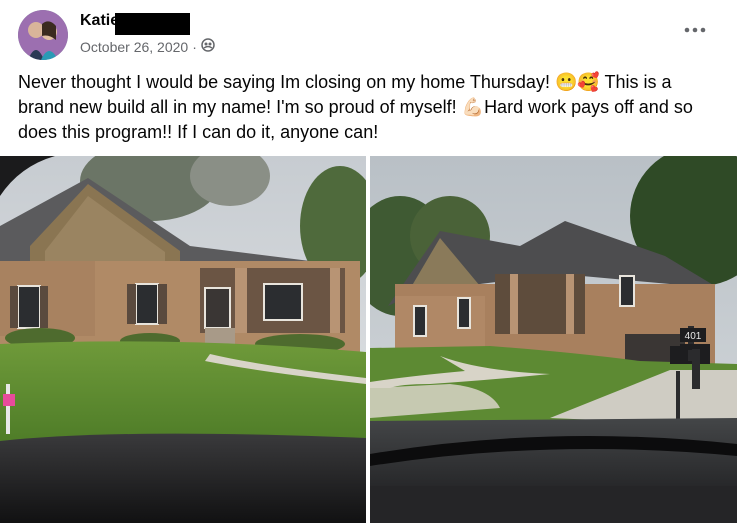 This screenshot has height=523, width=737. What do you see at coordinates (99, 21) in the screenshot?
I see `author-name: Katie` at bounding box center [99, 21].